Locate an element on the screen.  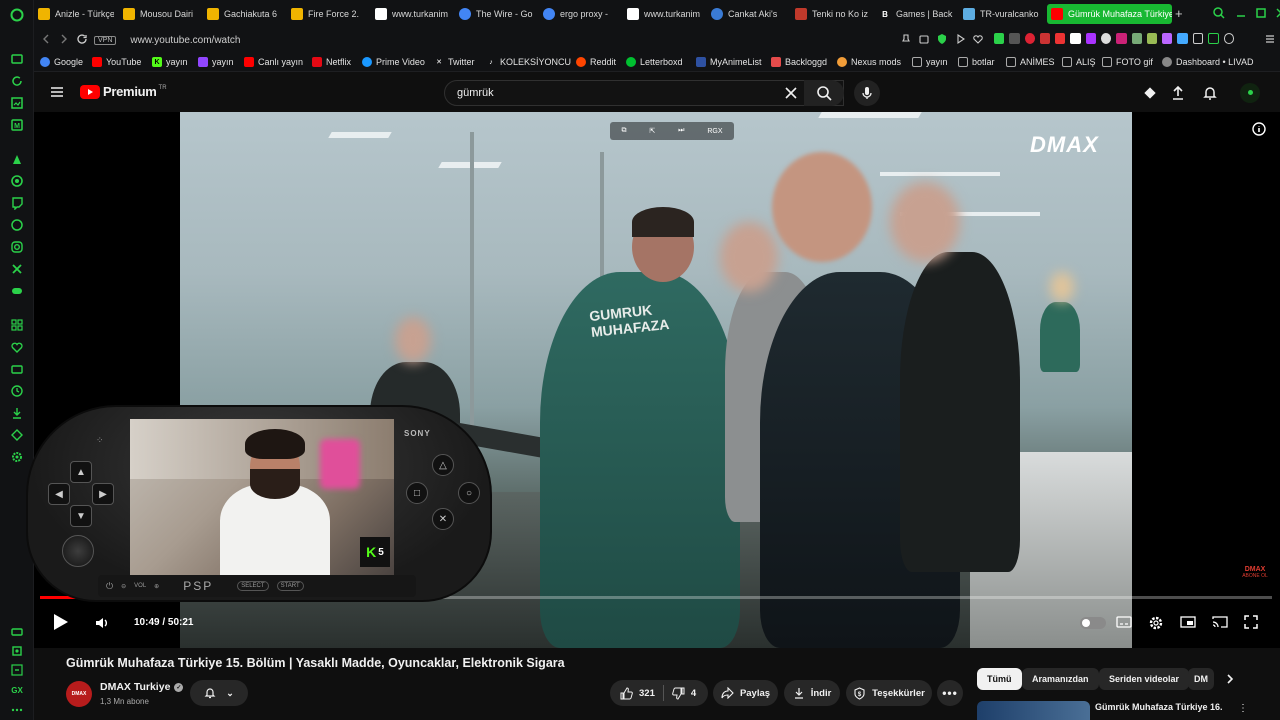
share-button: Paylaş is located at coordinates (745, 693).